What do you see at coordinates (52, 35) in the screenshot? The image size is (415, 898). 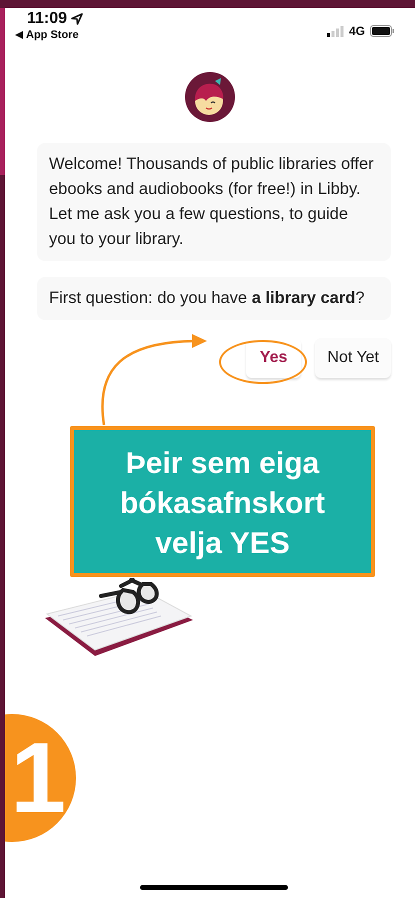 I see `back-link: App Store` at bounding box center [52, 35].